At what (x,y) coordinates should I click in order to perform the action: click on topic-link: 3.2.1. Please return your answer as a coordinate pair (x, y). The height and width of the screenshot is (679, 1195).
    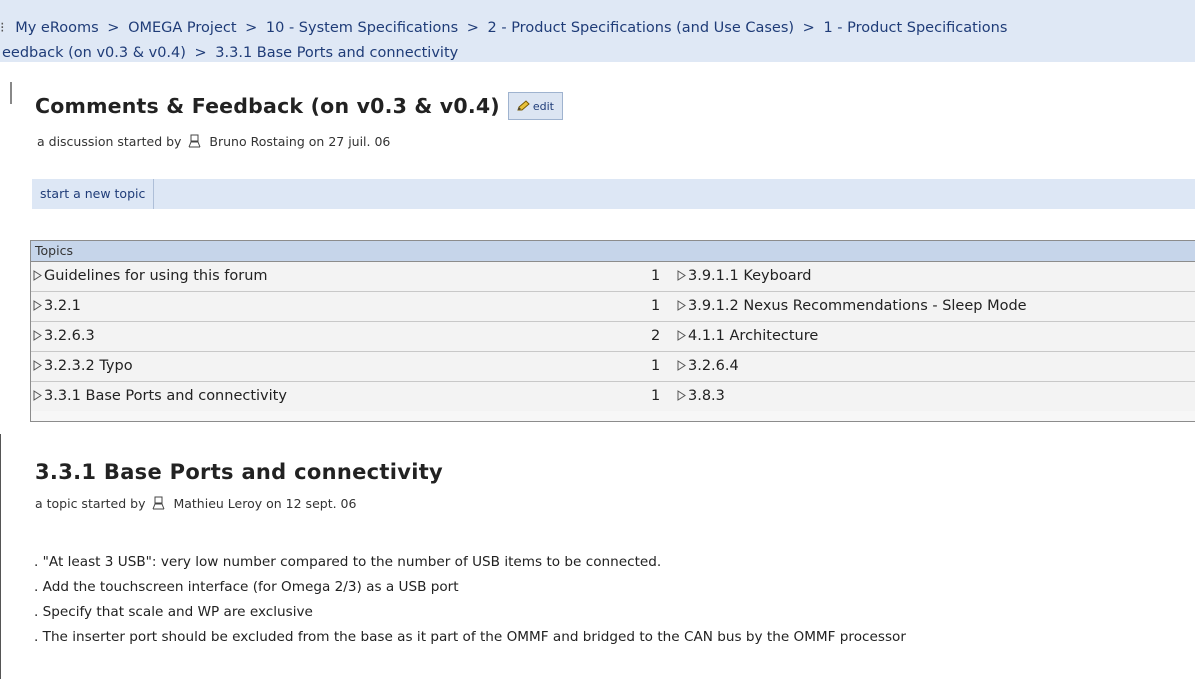
    Looking at the image, I should click on (57, 306).